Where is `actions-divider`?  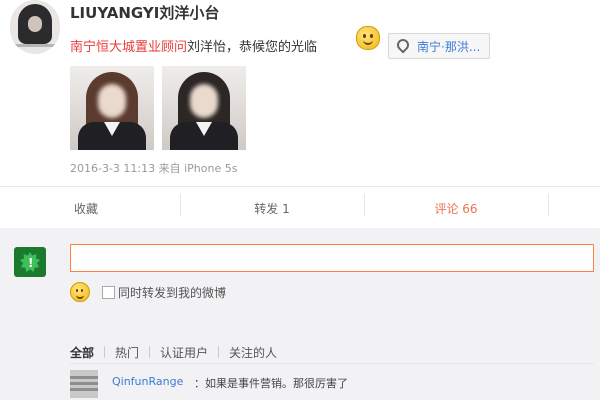
actions-divider is located at coordinates (300, 186).